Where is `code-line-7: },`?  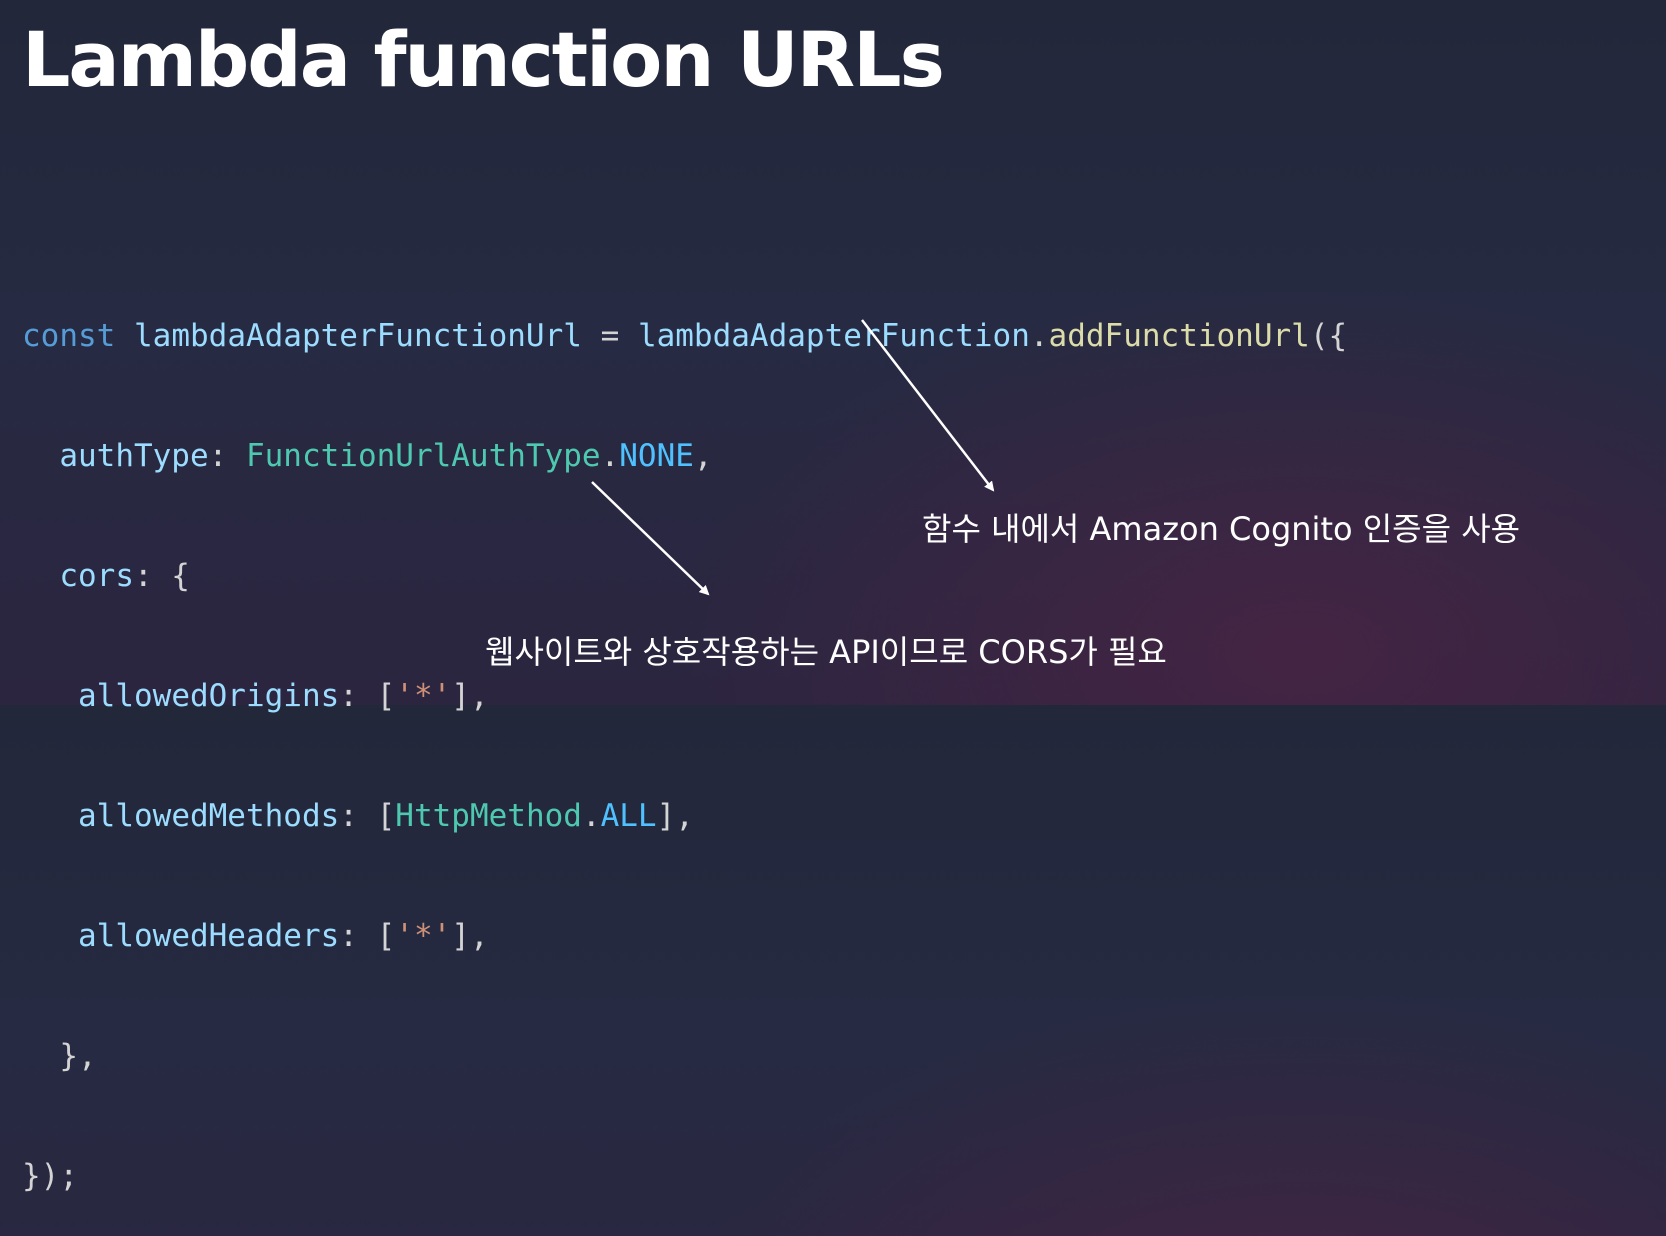
code-line-7: }, is located at coordinates (684, 1056).